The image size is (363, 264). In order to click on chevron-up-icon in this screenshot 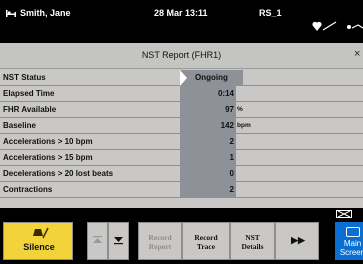, I will do `click(97, 239)`.